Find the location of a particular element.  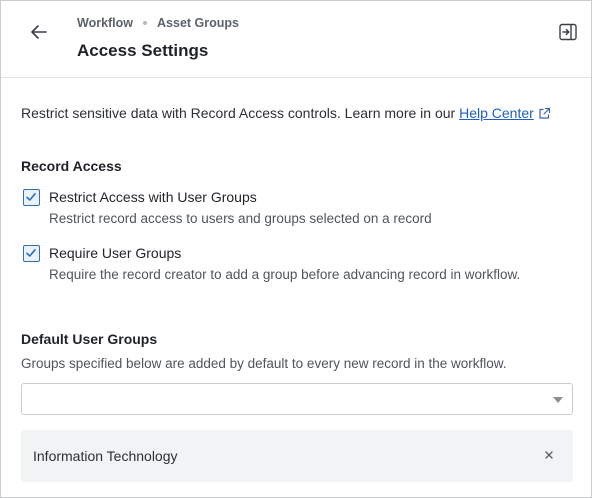

page-title: Access Settings is located at coordinates (143, 50).